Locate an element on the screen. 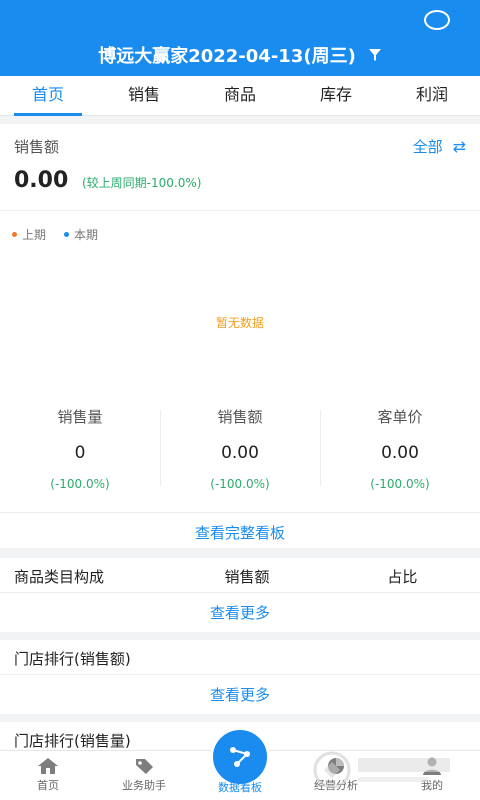 The width and height of the screenshot is (480, 800). store-ranking-amount-title: 门店排行(销售额) is located at coordinates (72, 659).